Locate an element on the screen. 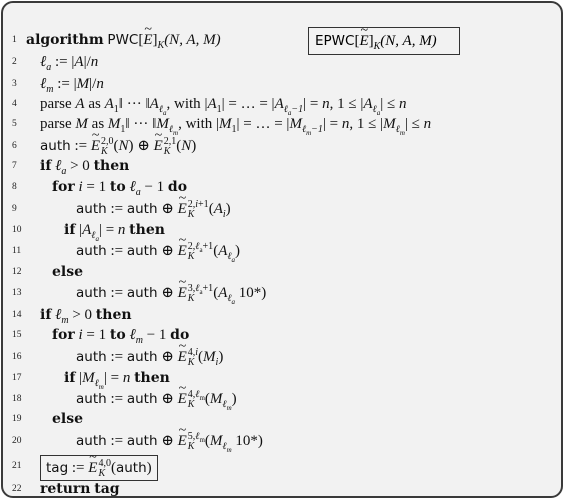 This screenshot has height=503, width=568. epwc-params: (N, A, M) is located at coordinates (408, 41).